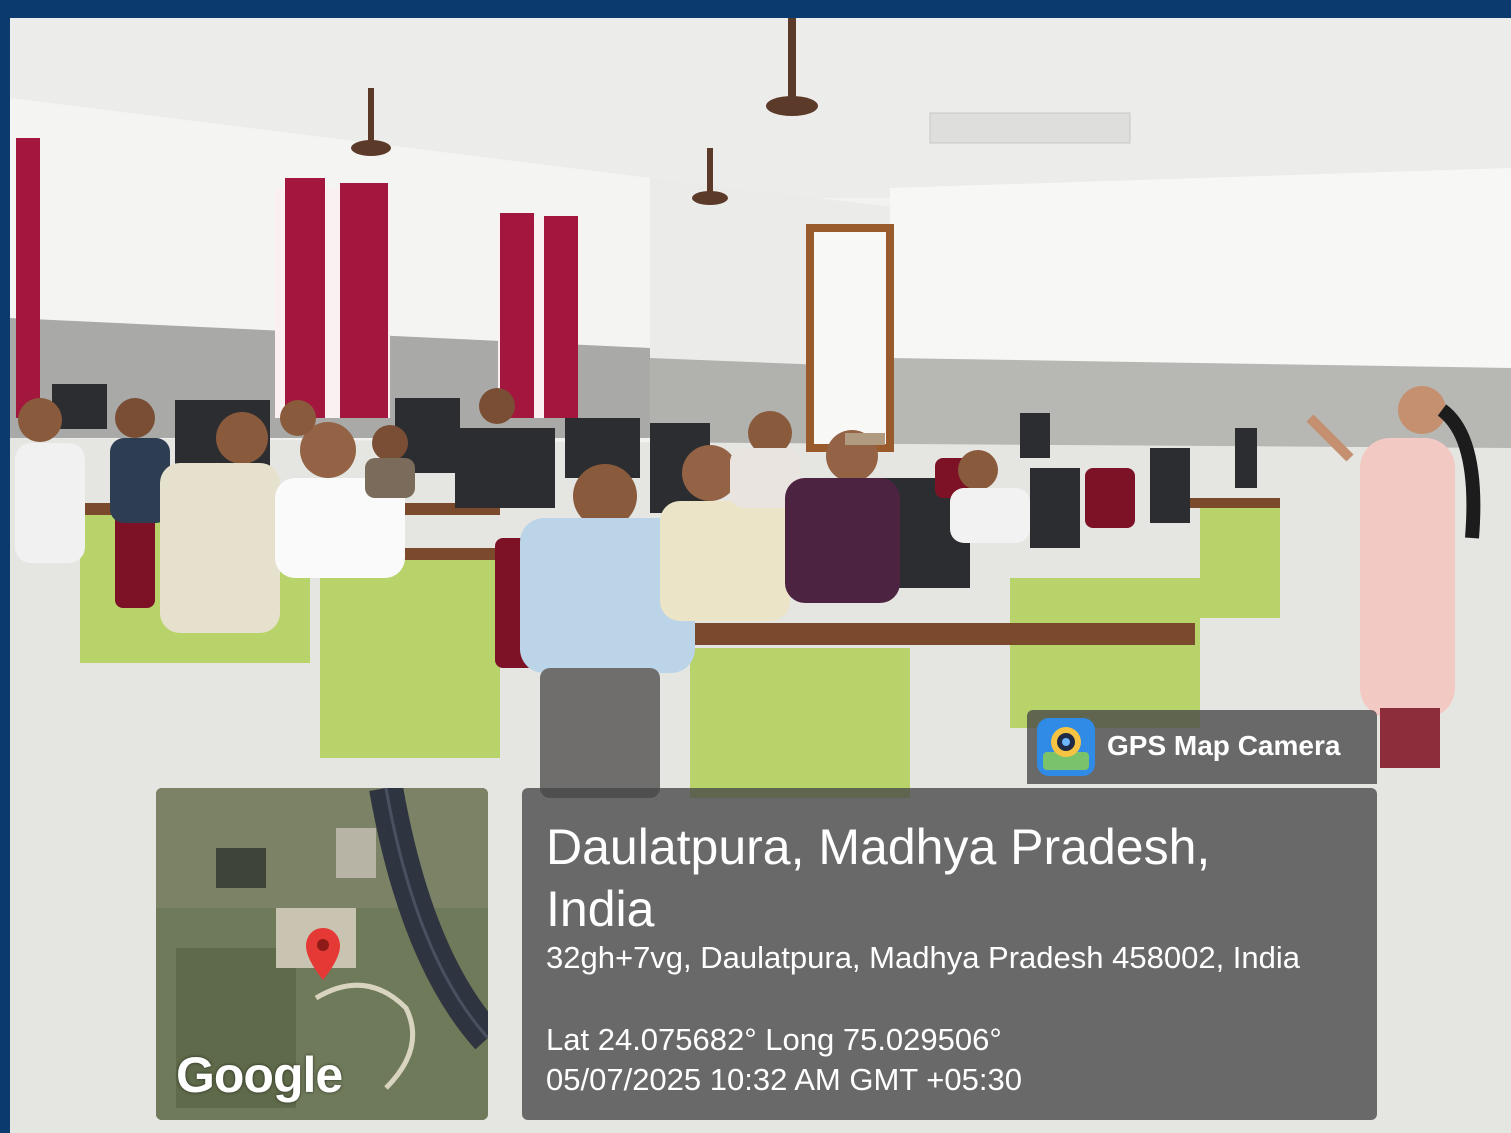  Describe the element at coordinates (784, 1079) in the screenshot. I see `datetime-text: 05/07/2025 10:32 AM GMT +05:30` at that location.